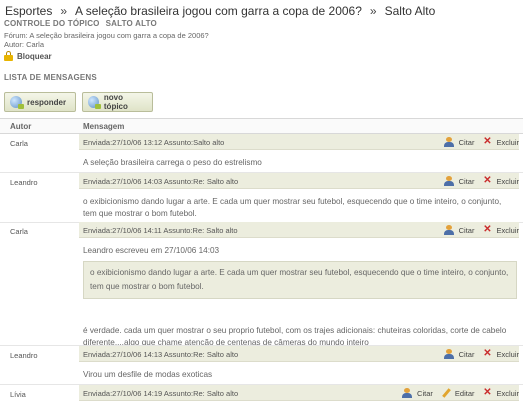  Describe the element at coordinates (148, 374) in the screenshot. I see `message-body: Virou um desfile de modas exoticas` at that location.